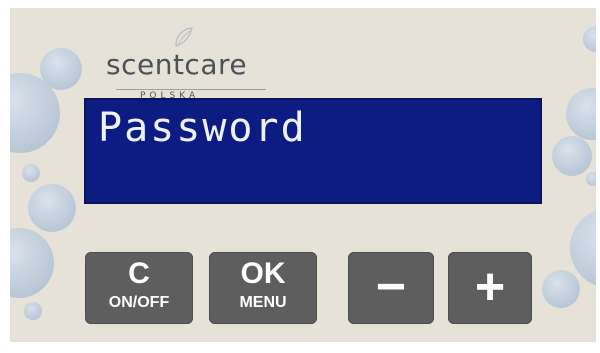 The height and width of the screenshot is (353, 600). I want to click on button-label: C, so click(139, 273).